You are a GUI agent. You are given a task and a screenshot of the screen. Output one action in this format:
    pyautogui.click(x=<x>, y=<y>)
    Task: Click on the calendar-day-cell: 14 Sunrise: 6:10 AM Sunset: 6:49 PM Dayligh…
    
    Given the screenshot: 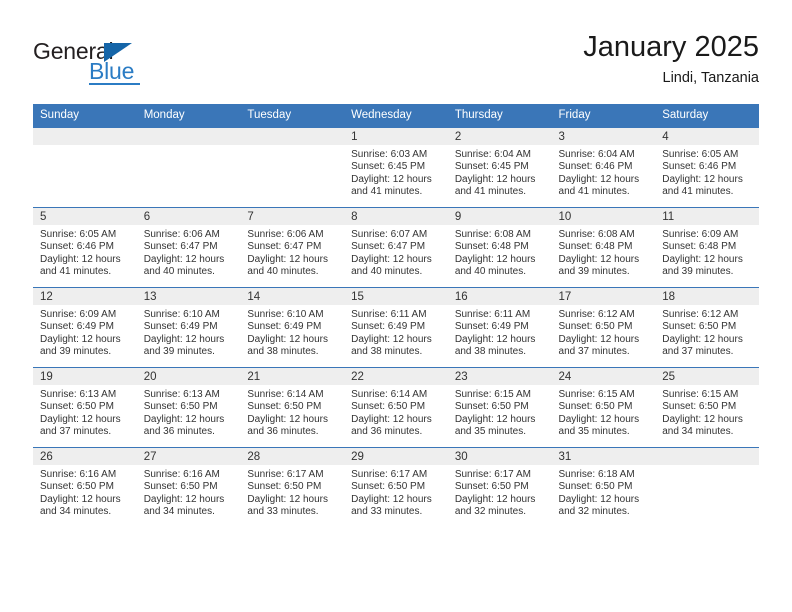 What is the action you would take?
    pyautogui.click(x=292, y=327)
    